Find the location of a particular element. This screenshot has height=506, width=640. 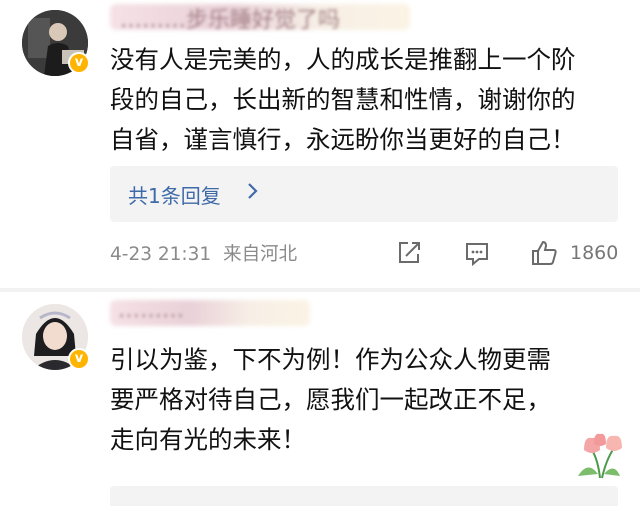

view-replies-link: 共1条回复 is located at coordinates (174, 194).